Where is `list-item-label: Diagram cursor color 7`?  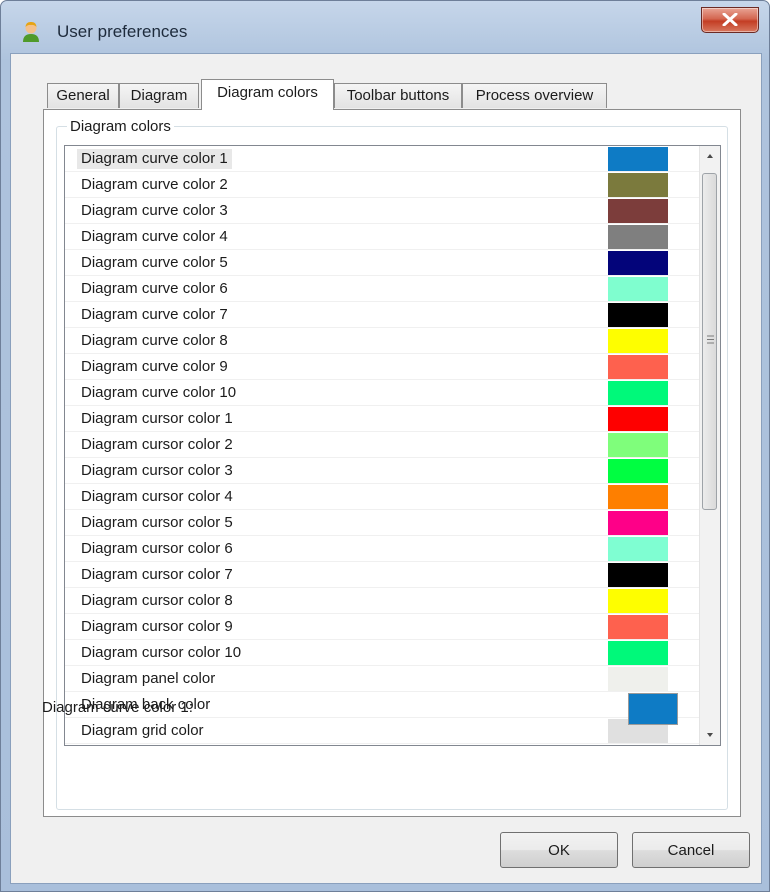
list-item-label: Diagram cursor color 7 is located at coordinates (157, 574).